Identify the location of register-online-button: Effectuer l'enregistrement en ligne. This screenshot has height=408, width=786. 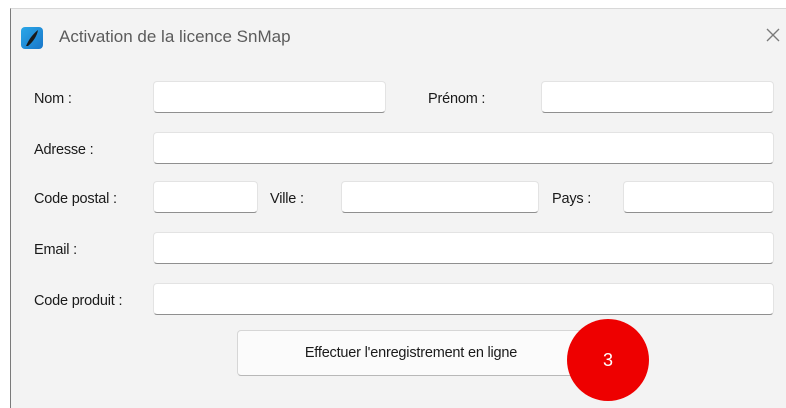
(411, 353).